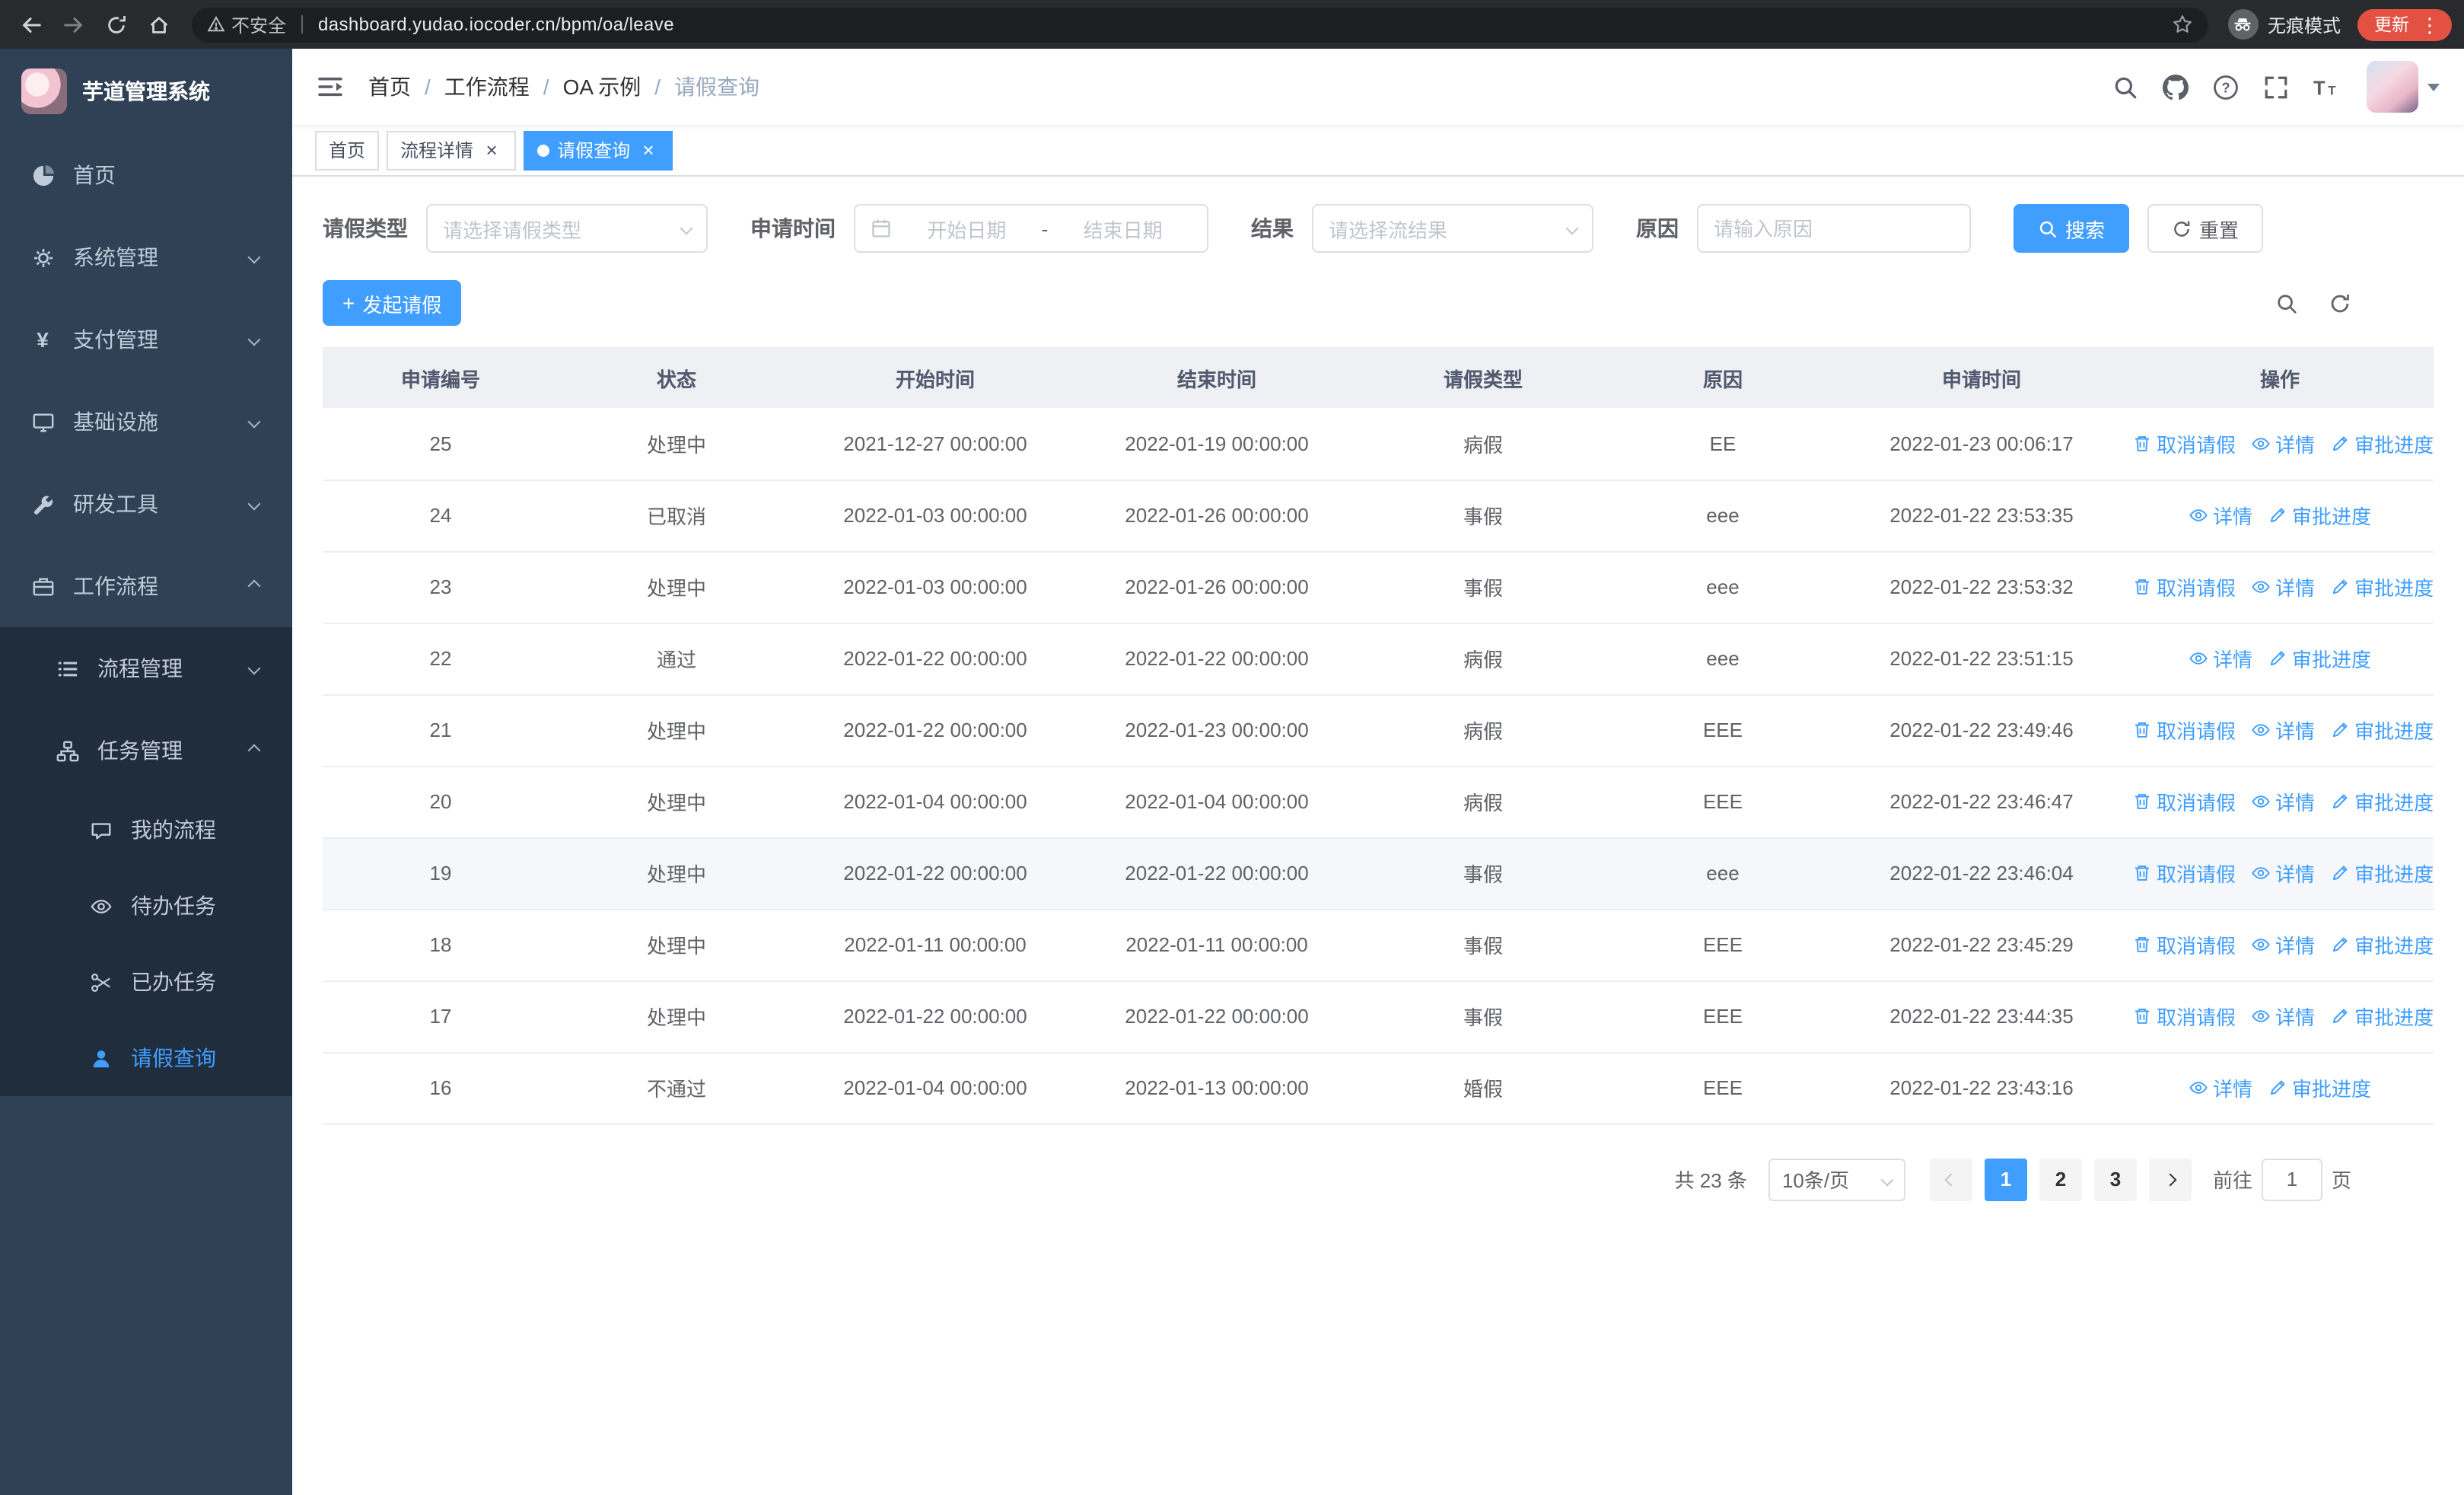  I want to click on sidebar-item-done-tasks: 已办任务, so click(146, 982).